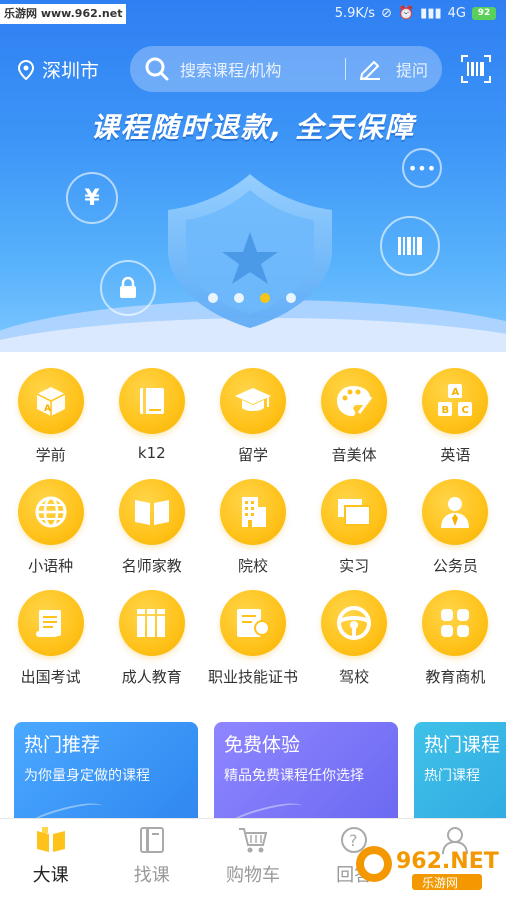 The width and height of the screenshot is (506, 900). Describe the element at coordinates (410, 246) in the screenshot. I see `barcode-icon` at that location.